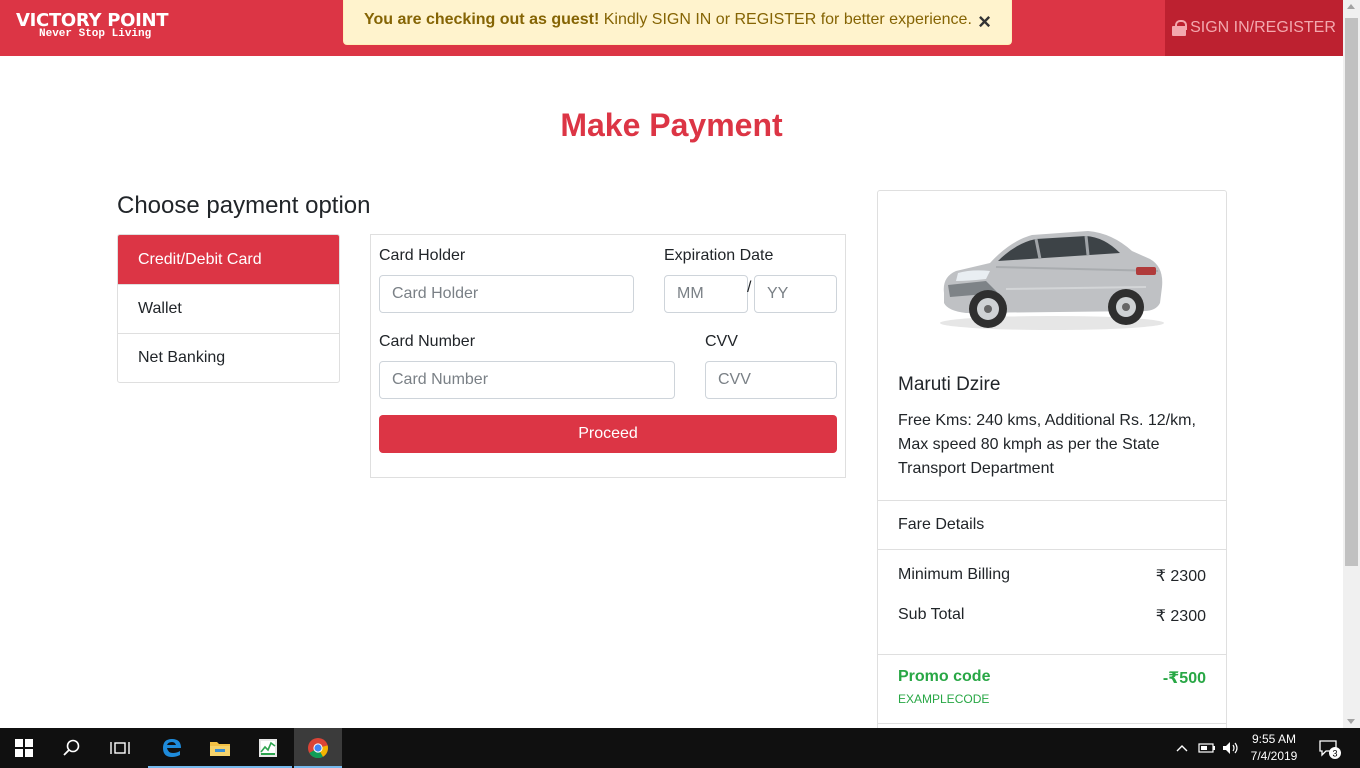 The height and width of the screenshot is (768, 1360). Describe the element at coordinates (671, 125) in the screenshot. I see `page-title: Make Payment` at that location.